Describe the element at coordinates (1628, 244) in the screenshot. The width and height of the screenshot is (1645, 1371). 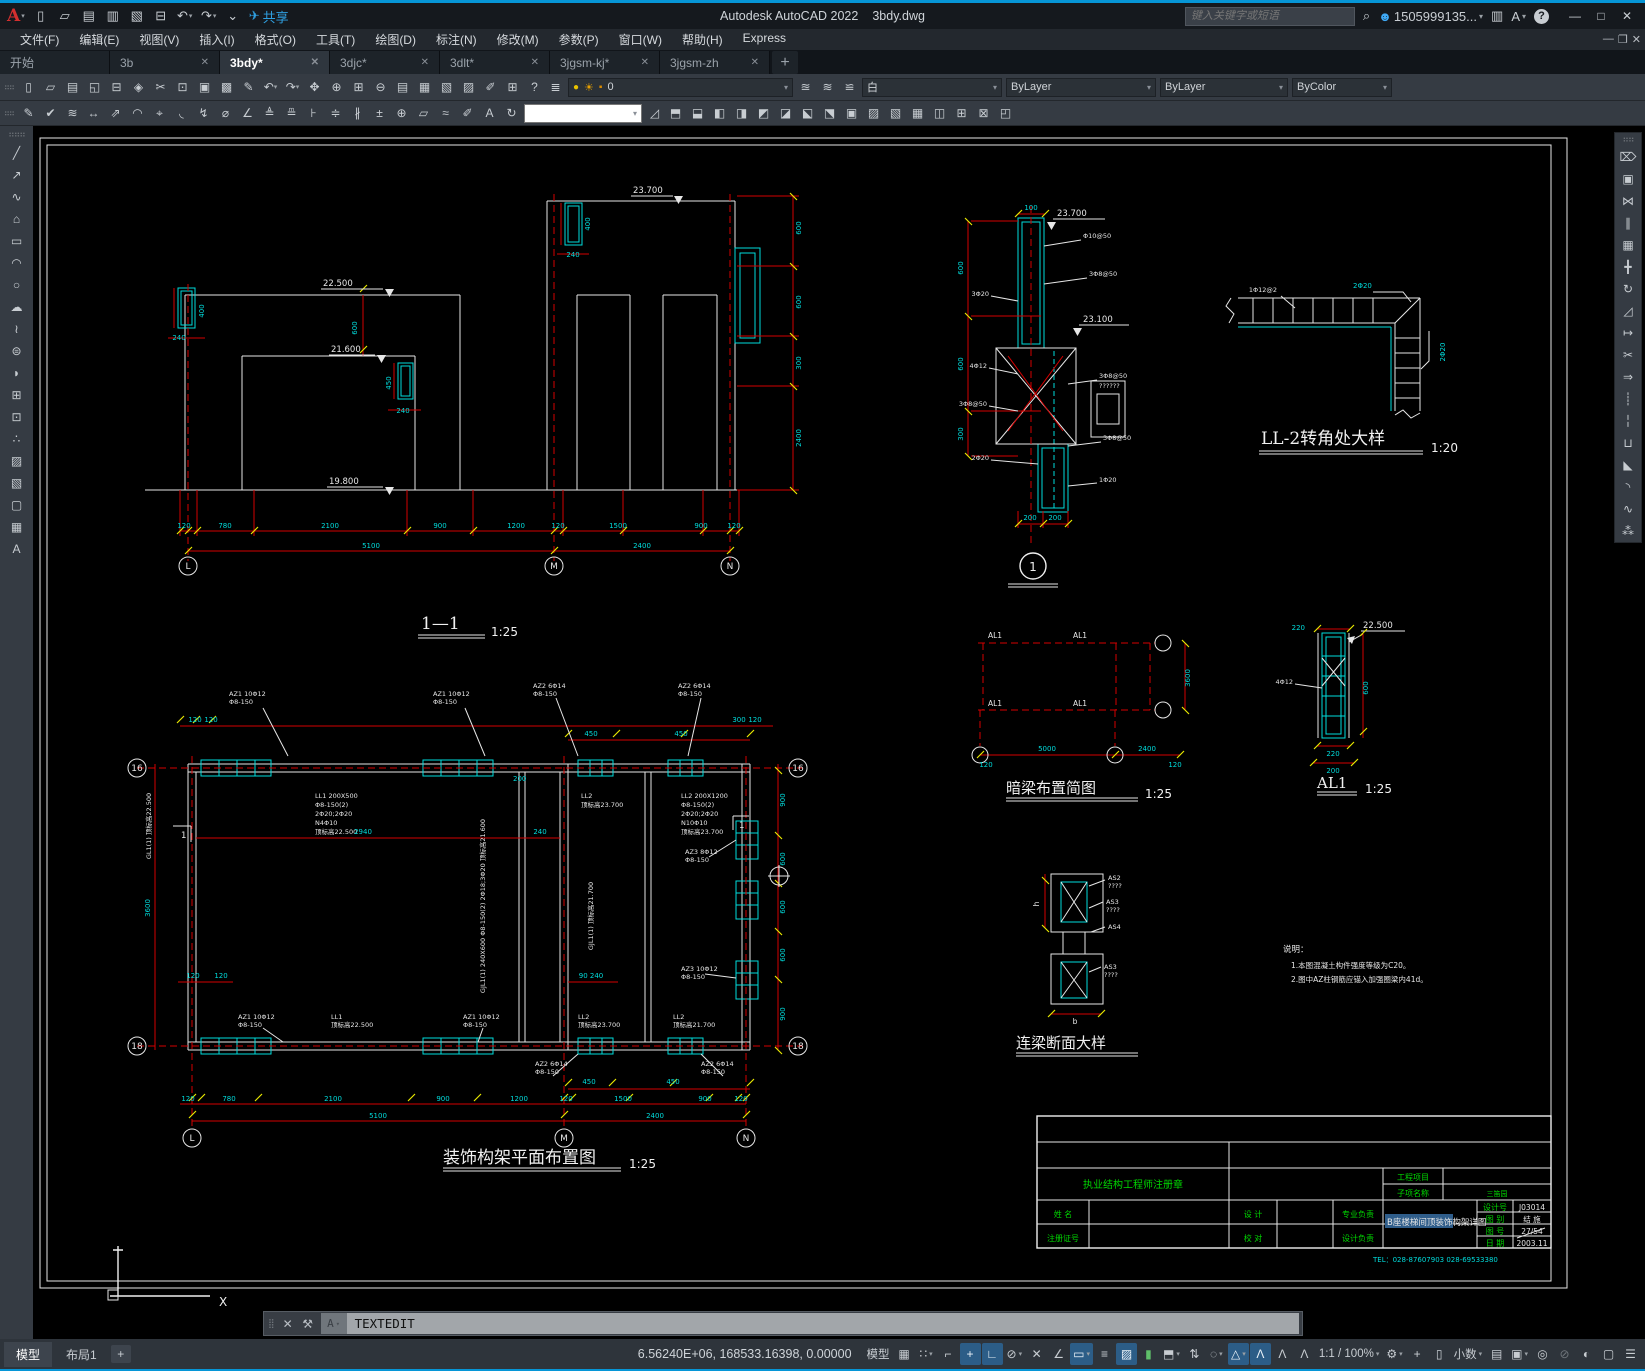
I see `array-icon: ▦` at that location.